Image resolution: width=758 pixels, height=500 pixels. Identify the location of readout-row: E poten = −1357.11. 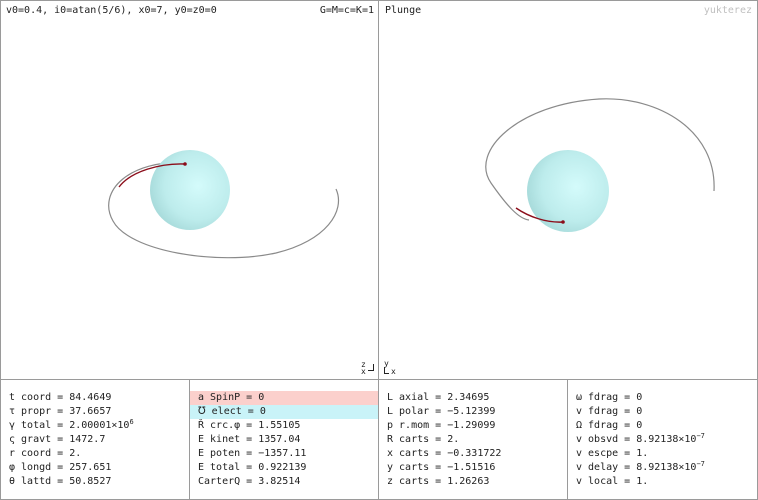
(252, 453).